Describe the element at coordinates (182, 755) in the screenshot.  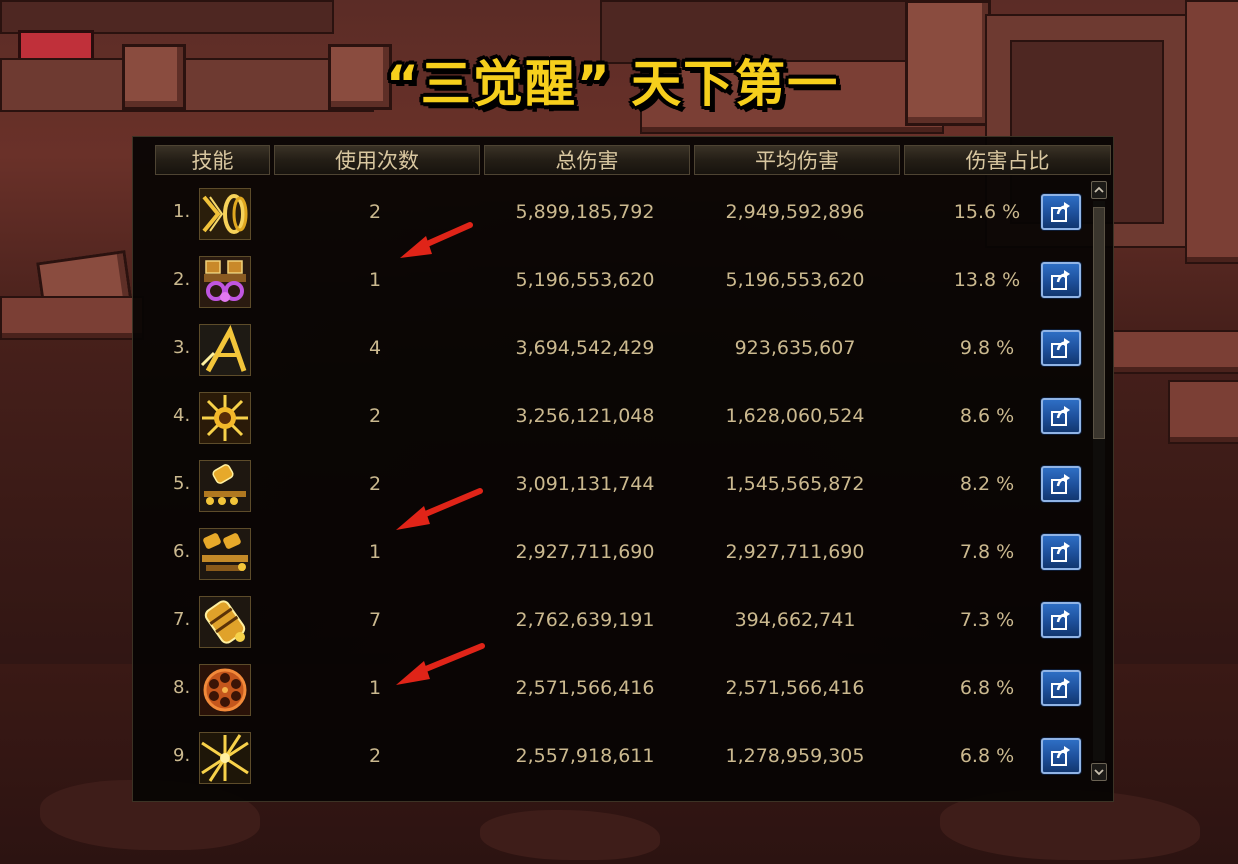
I see `row-rank: 9.` at that location.